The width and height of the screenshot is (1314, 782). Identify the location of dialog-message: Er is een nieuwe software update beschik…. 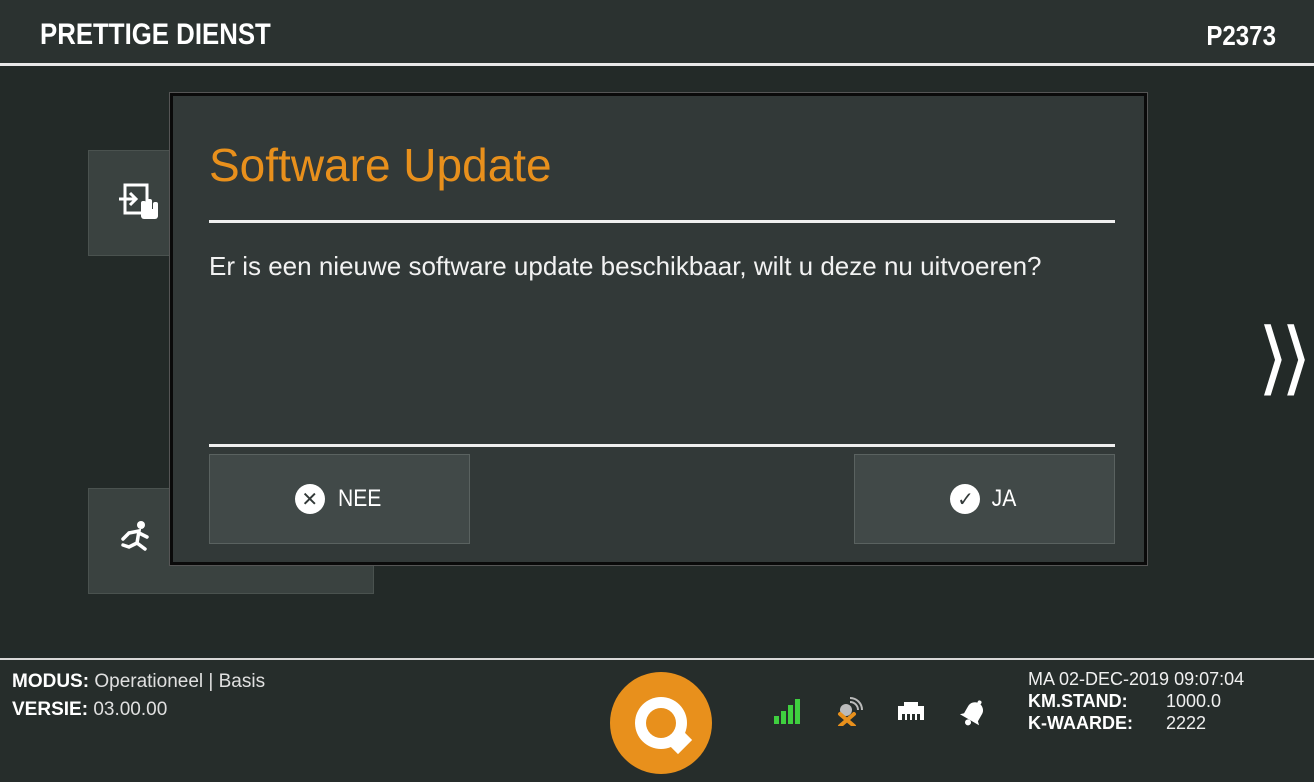
(625, 266).